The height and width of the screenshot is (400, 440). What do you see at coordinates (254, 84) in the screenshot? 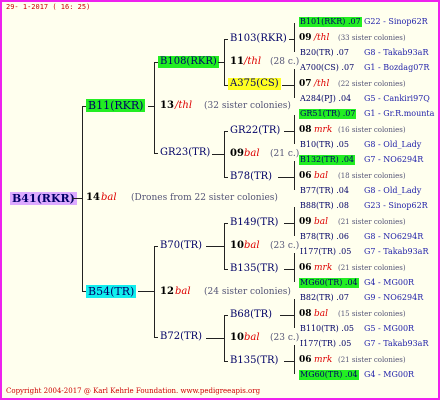
I see `queen-g3-a375: A375(CS)` at bounding box center [254, 84].